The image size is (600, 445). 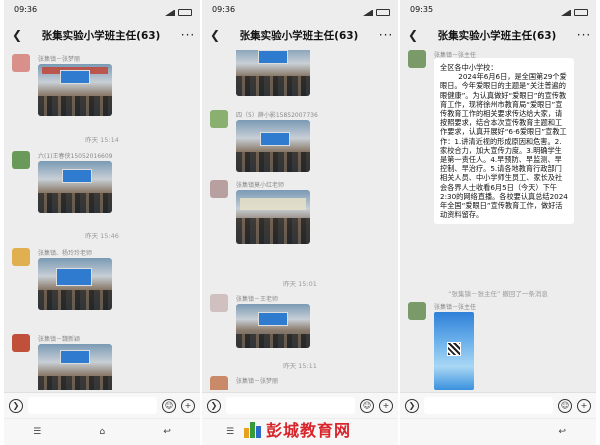 I want to click on status-bar: 09:35, so click(x=498, y=10).